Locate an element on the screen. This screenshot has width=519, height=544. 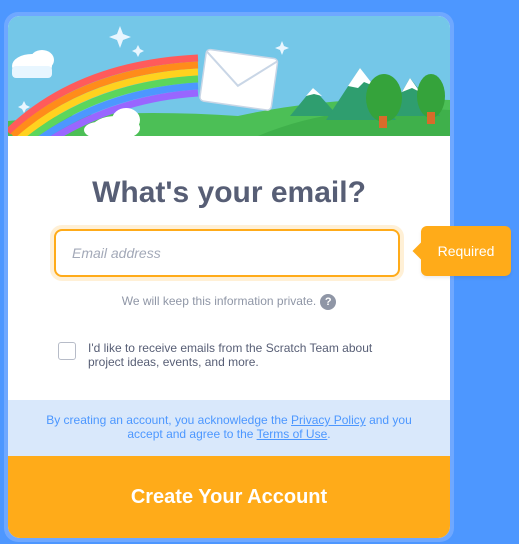
disclaimer-suffix: . is located at coordinates (329, 434).